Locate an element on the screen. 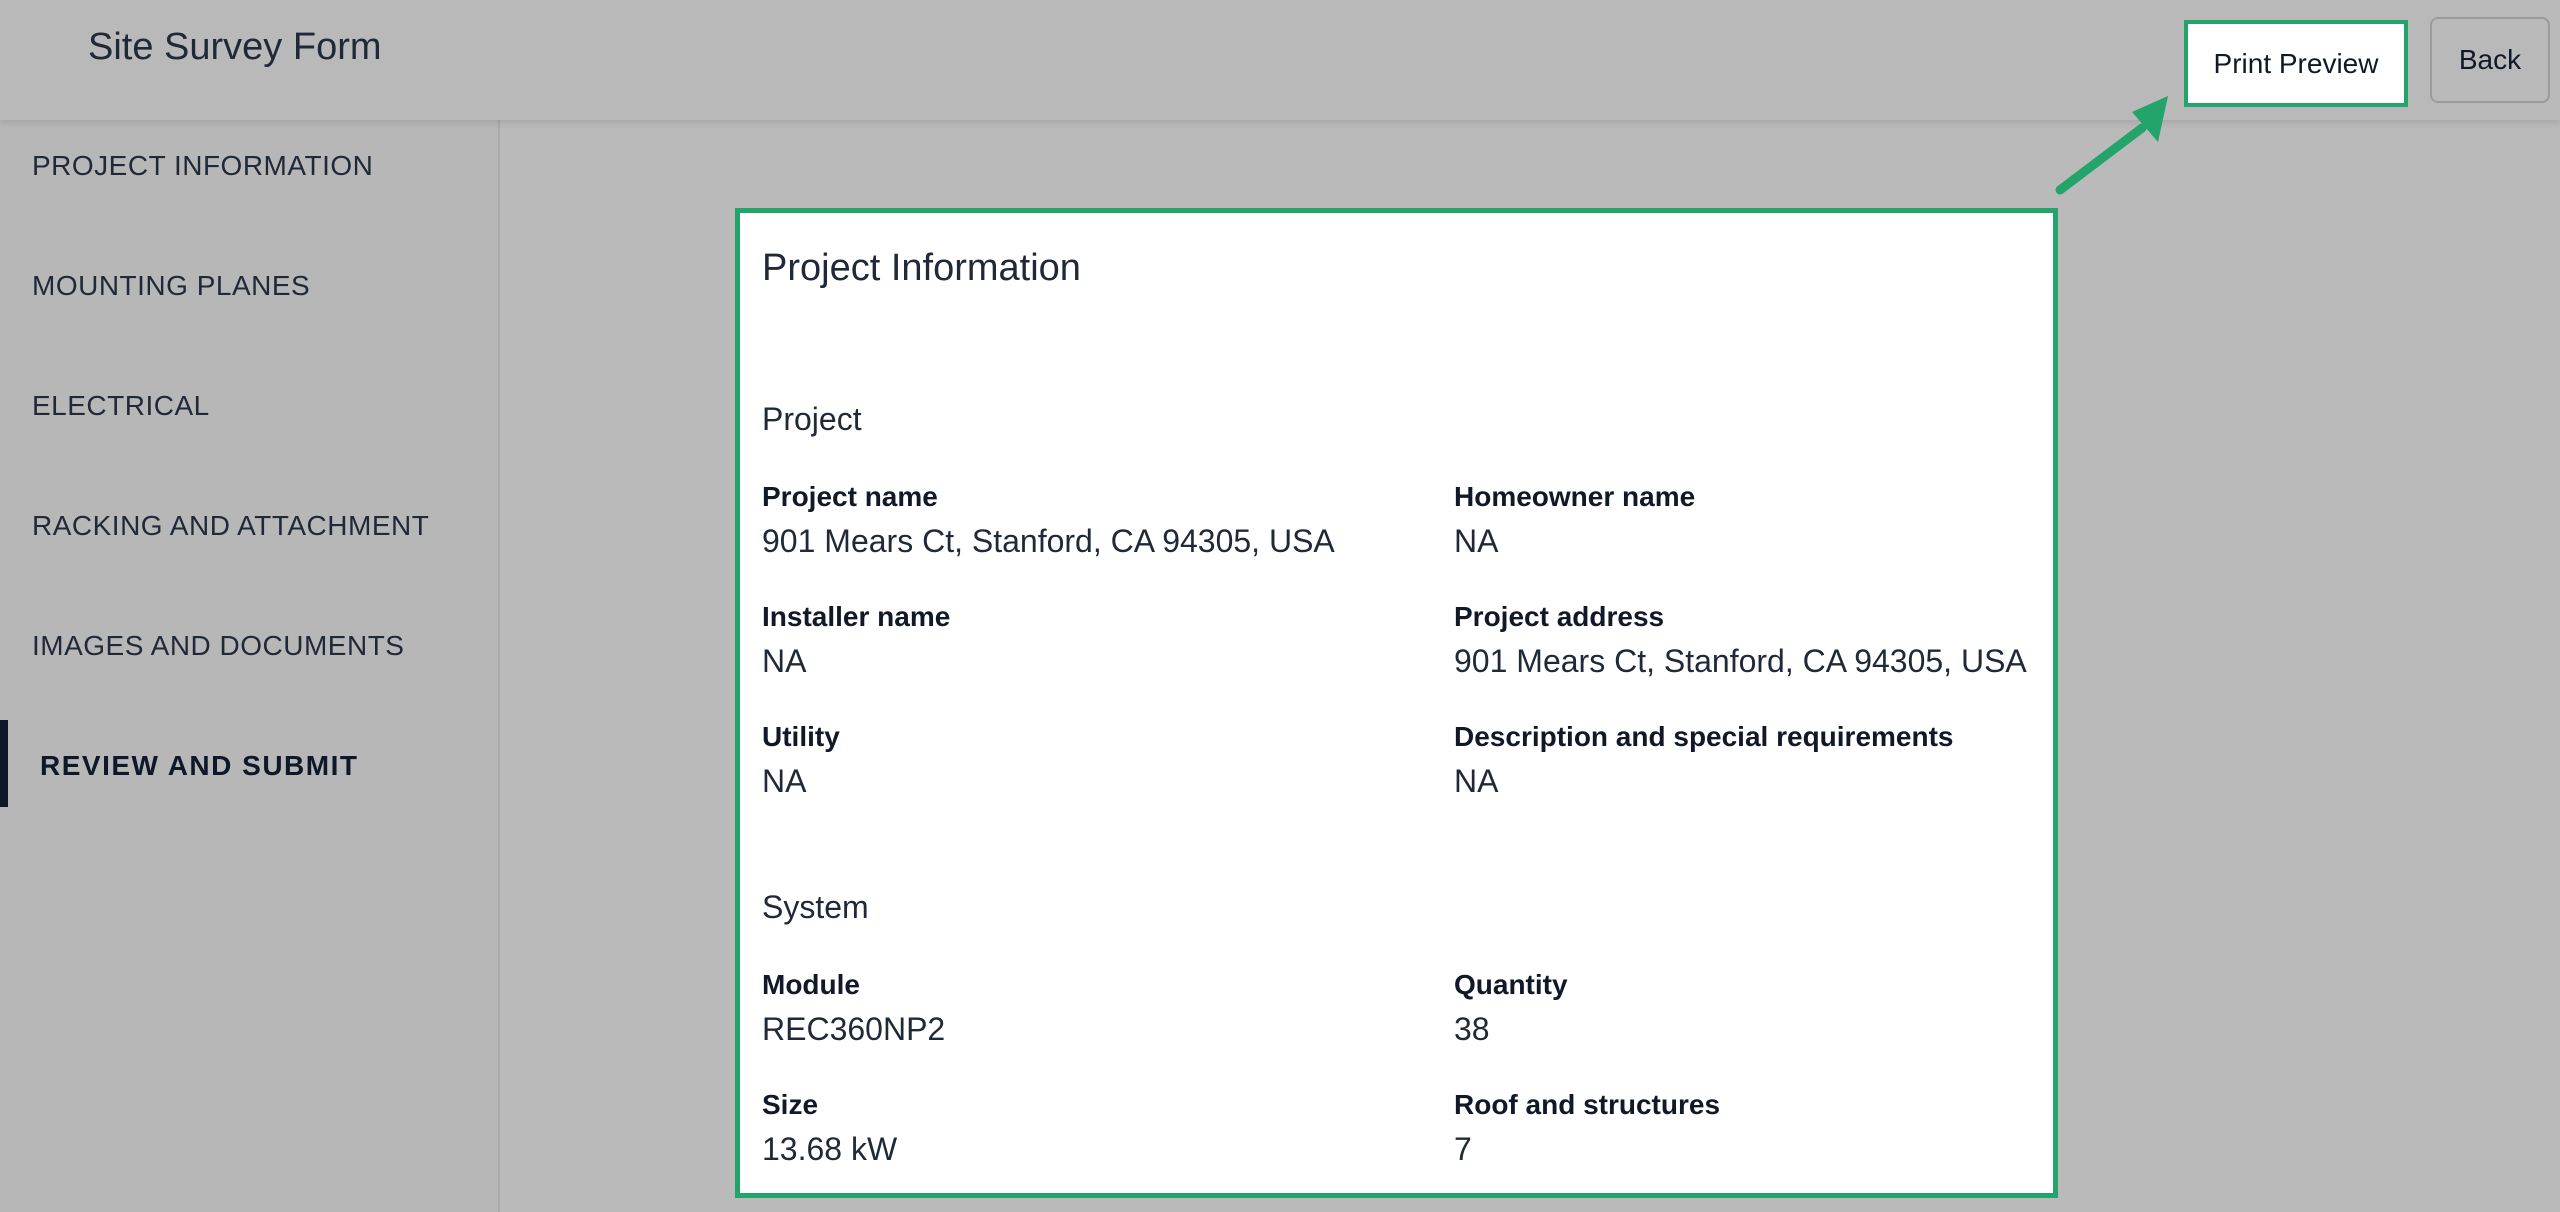 The height and width of the screenshot is (1212, 2560). sidebar-item-electrical: ELECTRICAL is located at coordinates (121, 406).